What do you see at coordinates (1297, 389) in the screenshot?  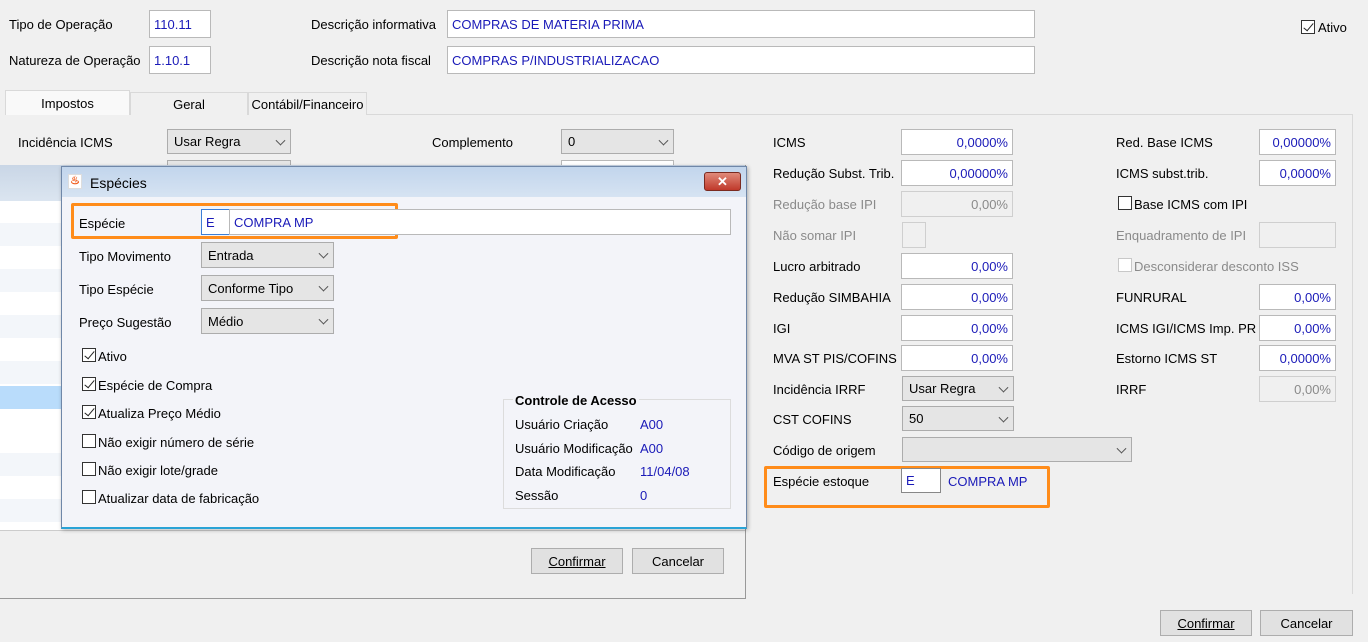 I see `irrf-input: 0,00%` at bounding box center [1297, 389].